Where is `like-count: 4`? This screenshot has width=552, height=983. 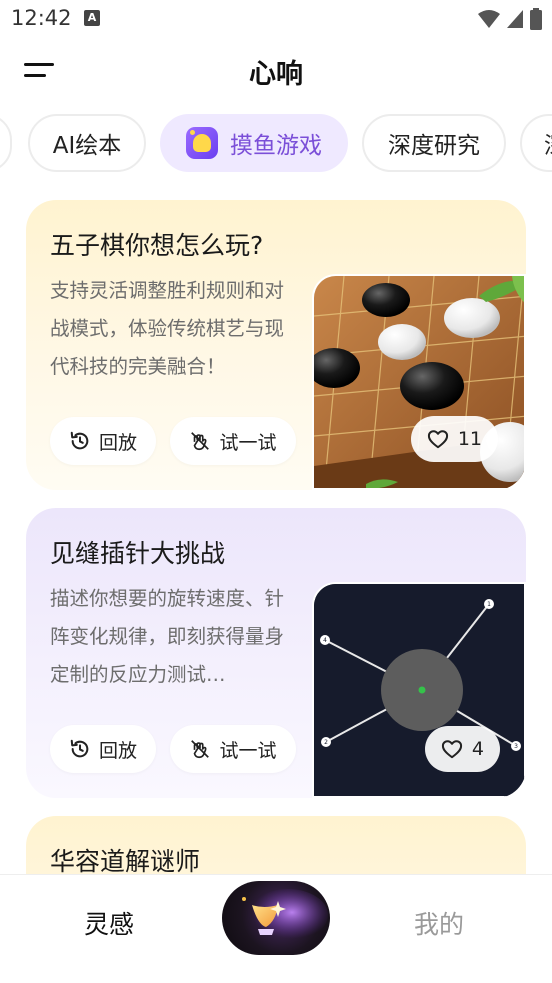
like-count: 4 is located at coordinates (477, 749).